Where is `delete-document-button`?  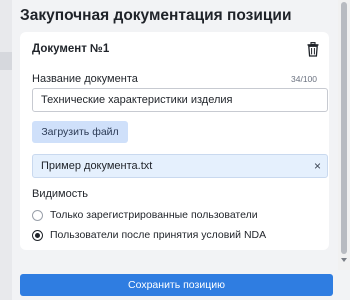 delete-document-button is located at coordinates (313, 49).